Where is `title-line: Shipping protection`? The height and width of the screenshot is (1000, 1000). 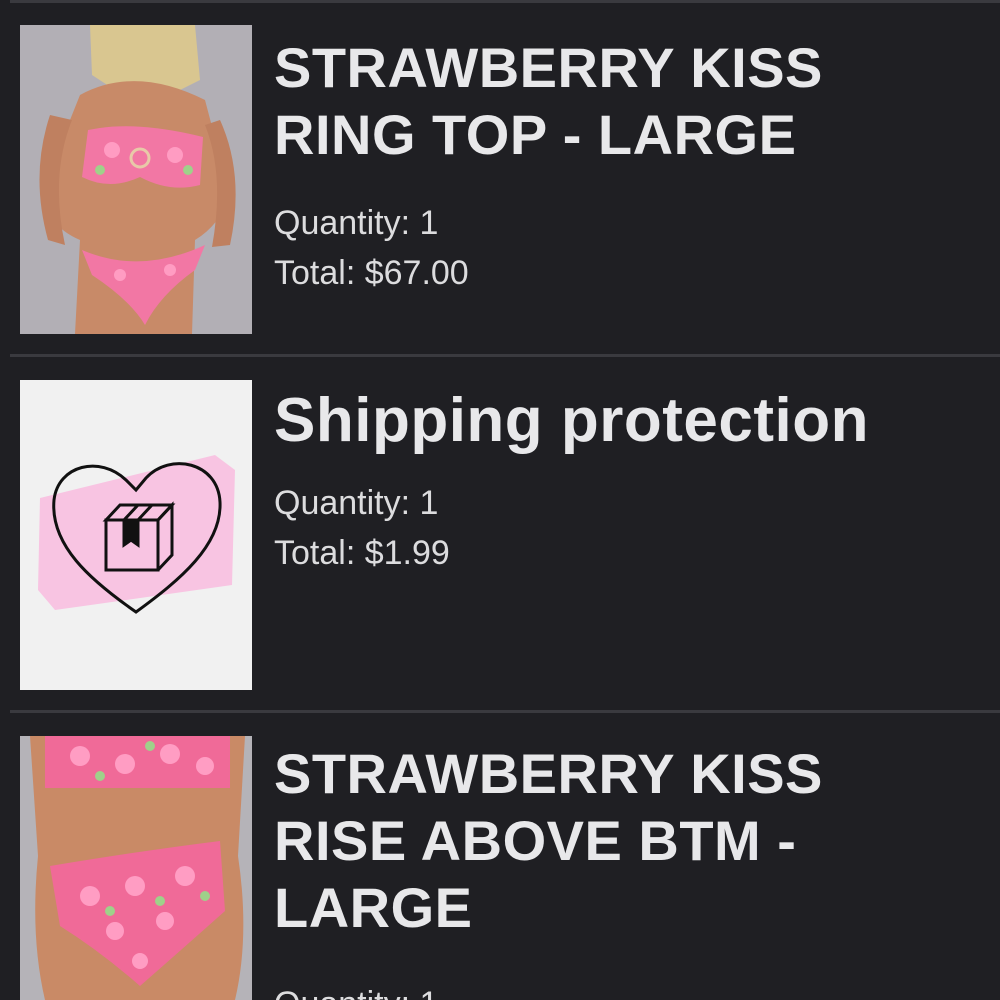 title-line: Shipping protection is located at coordinates (571, 420).